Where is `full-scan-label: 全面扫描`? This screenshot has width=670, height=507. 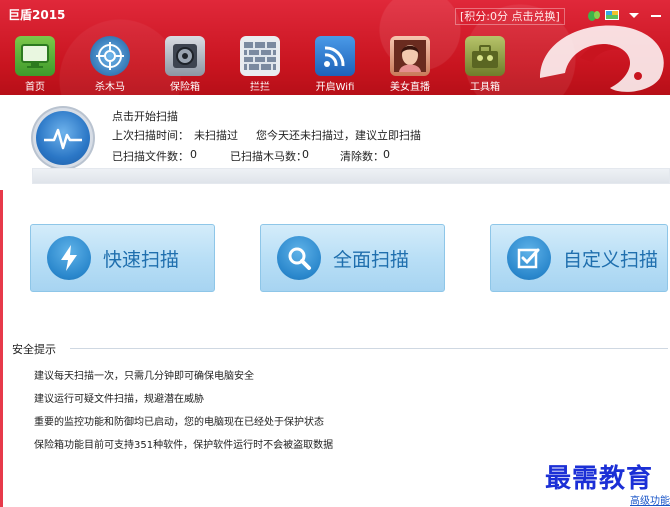 full-scan-label: 全面扫描 is located at coordinates (371, 259).